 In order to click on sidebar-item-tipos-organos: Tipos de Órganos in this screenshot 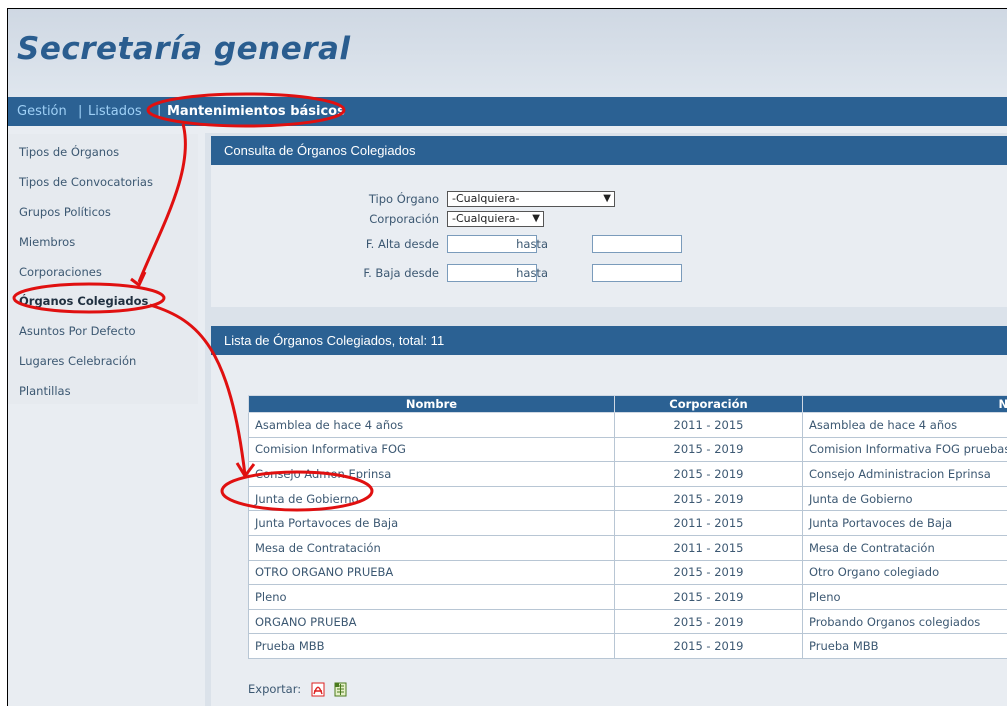, I will do `click(69, 152)`.